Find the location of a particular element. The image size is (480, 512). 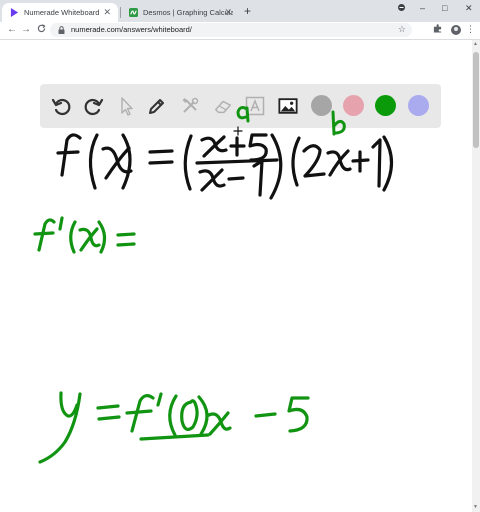

scrollbar-thumb is located at coordinates (476, 100).